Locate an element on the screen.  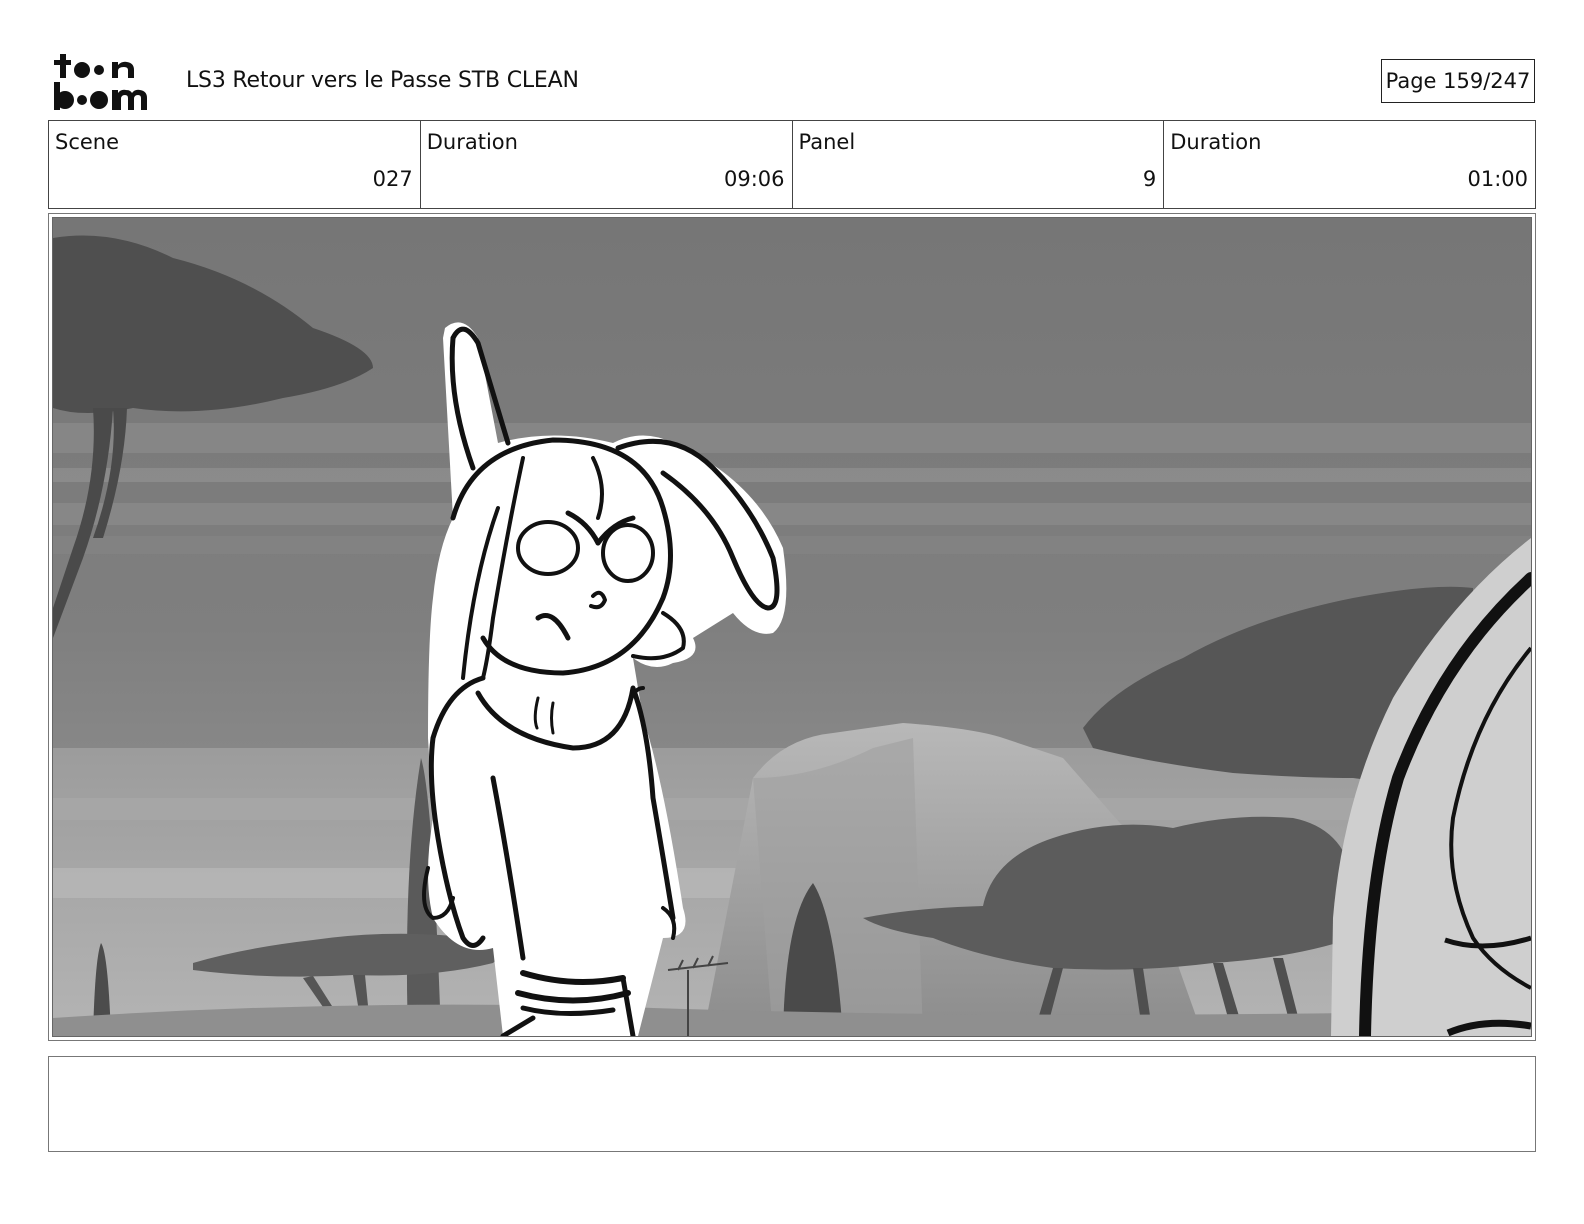
panel-value: 9 is located at coordinates (1149, 179).